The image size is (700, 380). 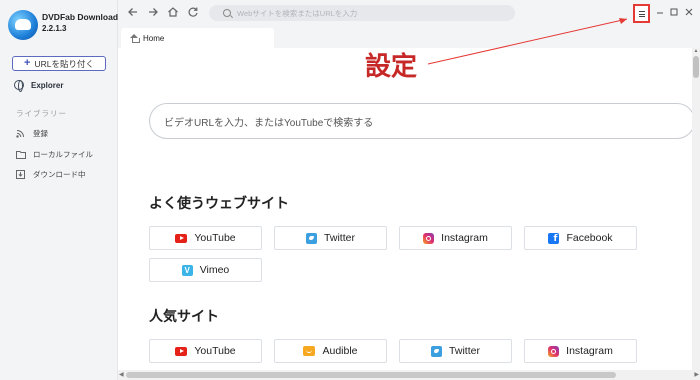 I want to click on back-arrow-icon, so click(x=133, y=13).